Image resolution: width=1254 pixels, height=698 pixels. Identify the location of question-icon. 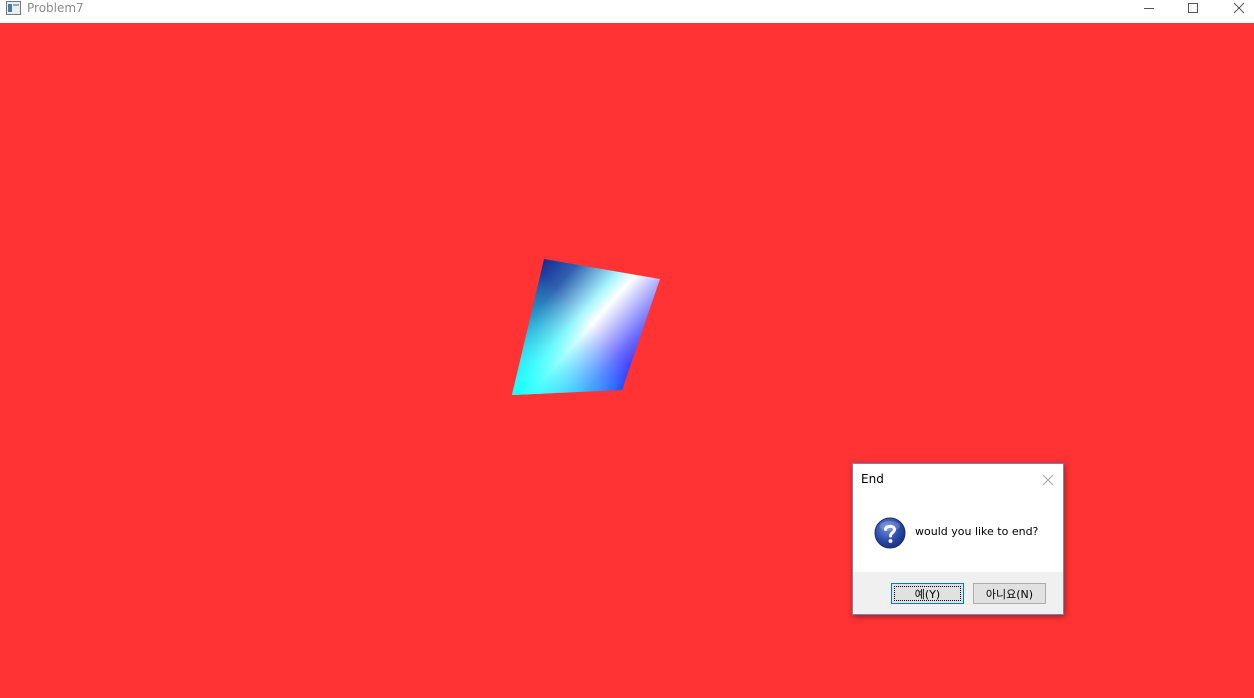
(890, 533).